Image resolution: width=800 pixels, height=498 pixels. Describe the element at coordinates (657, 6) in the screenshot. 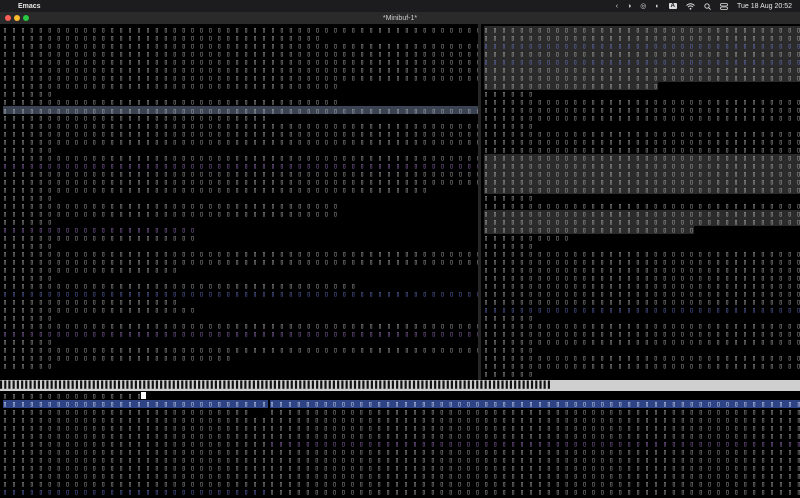

I see `display-status-icon: ◐` at that location.